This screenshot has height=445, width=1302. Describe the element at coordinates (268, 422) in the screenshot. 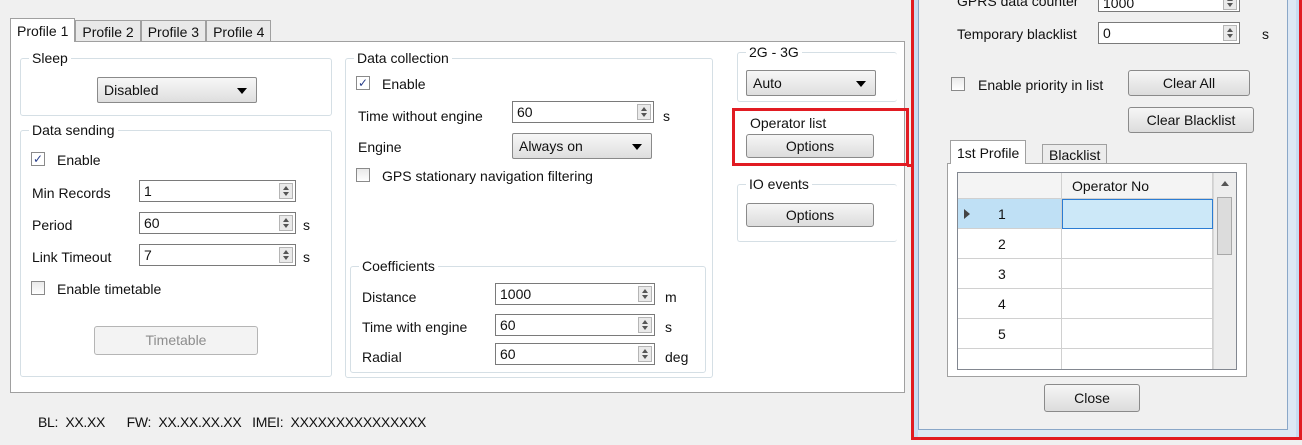

I see `imei-label: IMEI:` at that location.